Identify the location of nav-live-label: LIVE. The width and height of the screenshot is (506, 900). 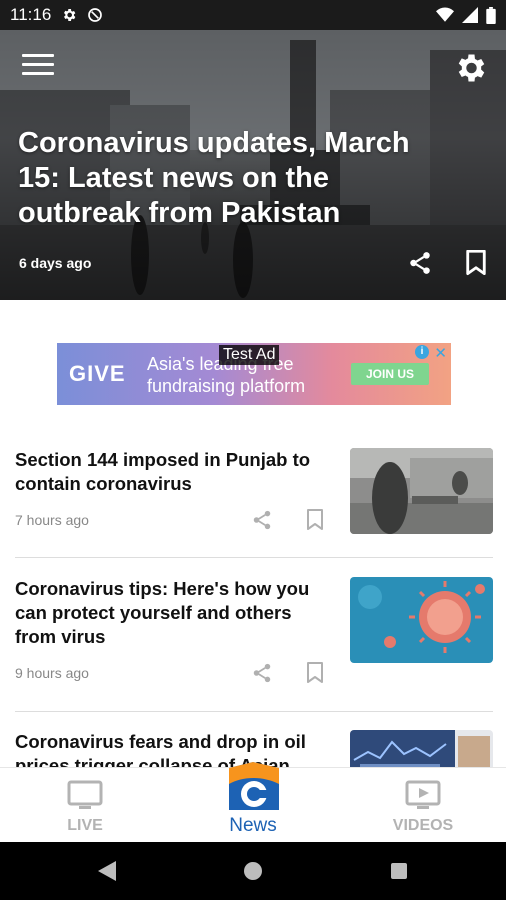
(85, 825).